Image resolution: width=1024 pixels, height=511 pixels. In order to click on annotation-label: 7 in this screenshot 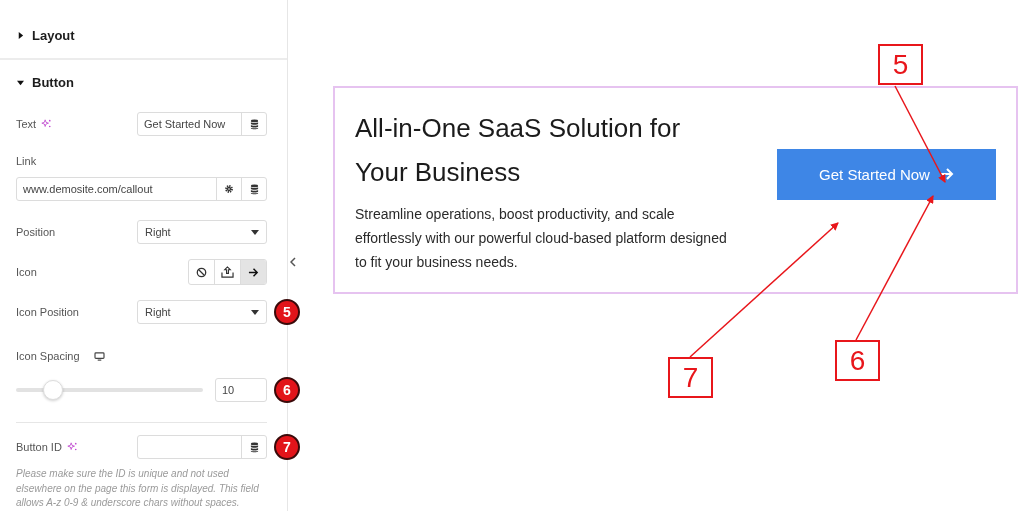, I will do `click(690, 377)`.